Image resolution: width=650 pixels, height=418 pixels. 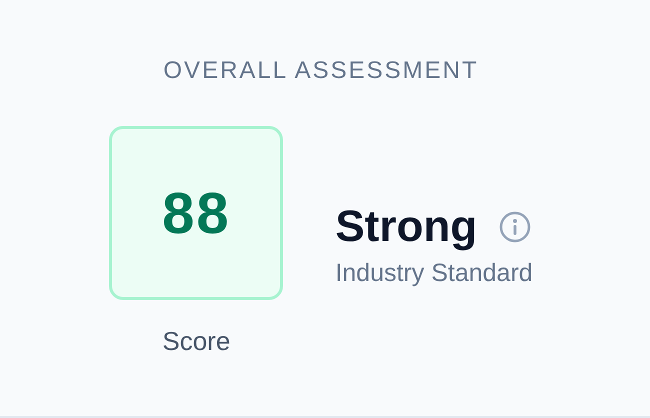 I want to click on score-label: Score, so click(x=196, y=341).